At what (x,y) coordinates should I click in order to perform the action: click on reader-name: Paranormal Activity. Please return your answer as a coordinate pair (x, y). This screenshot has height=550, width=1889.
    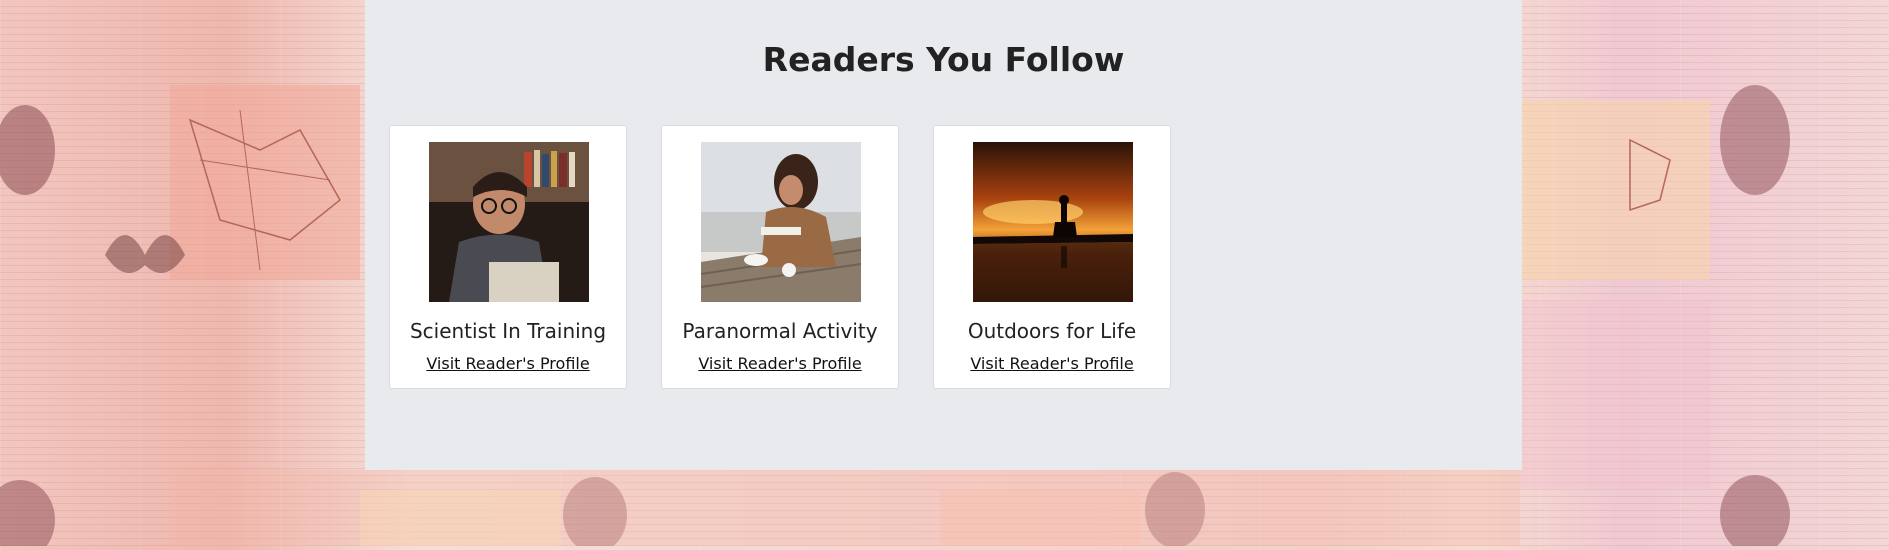
    Looking at the image, I should click on (780, 331).